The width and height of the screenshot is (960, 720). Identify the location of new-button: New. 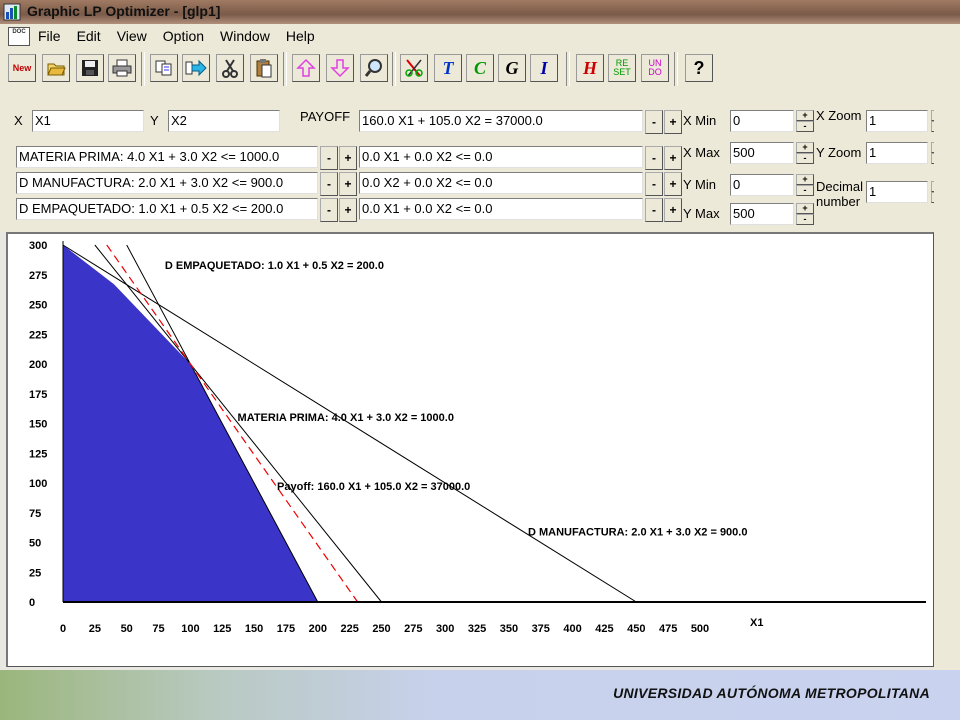
(22, 68).